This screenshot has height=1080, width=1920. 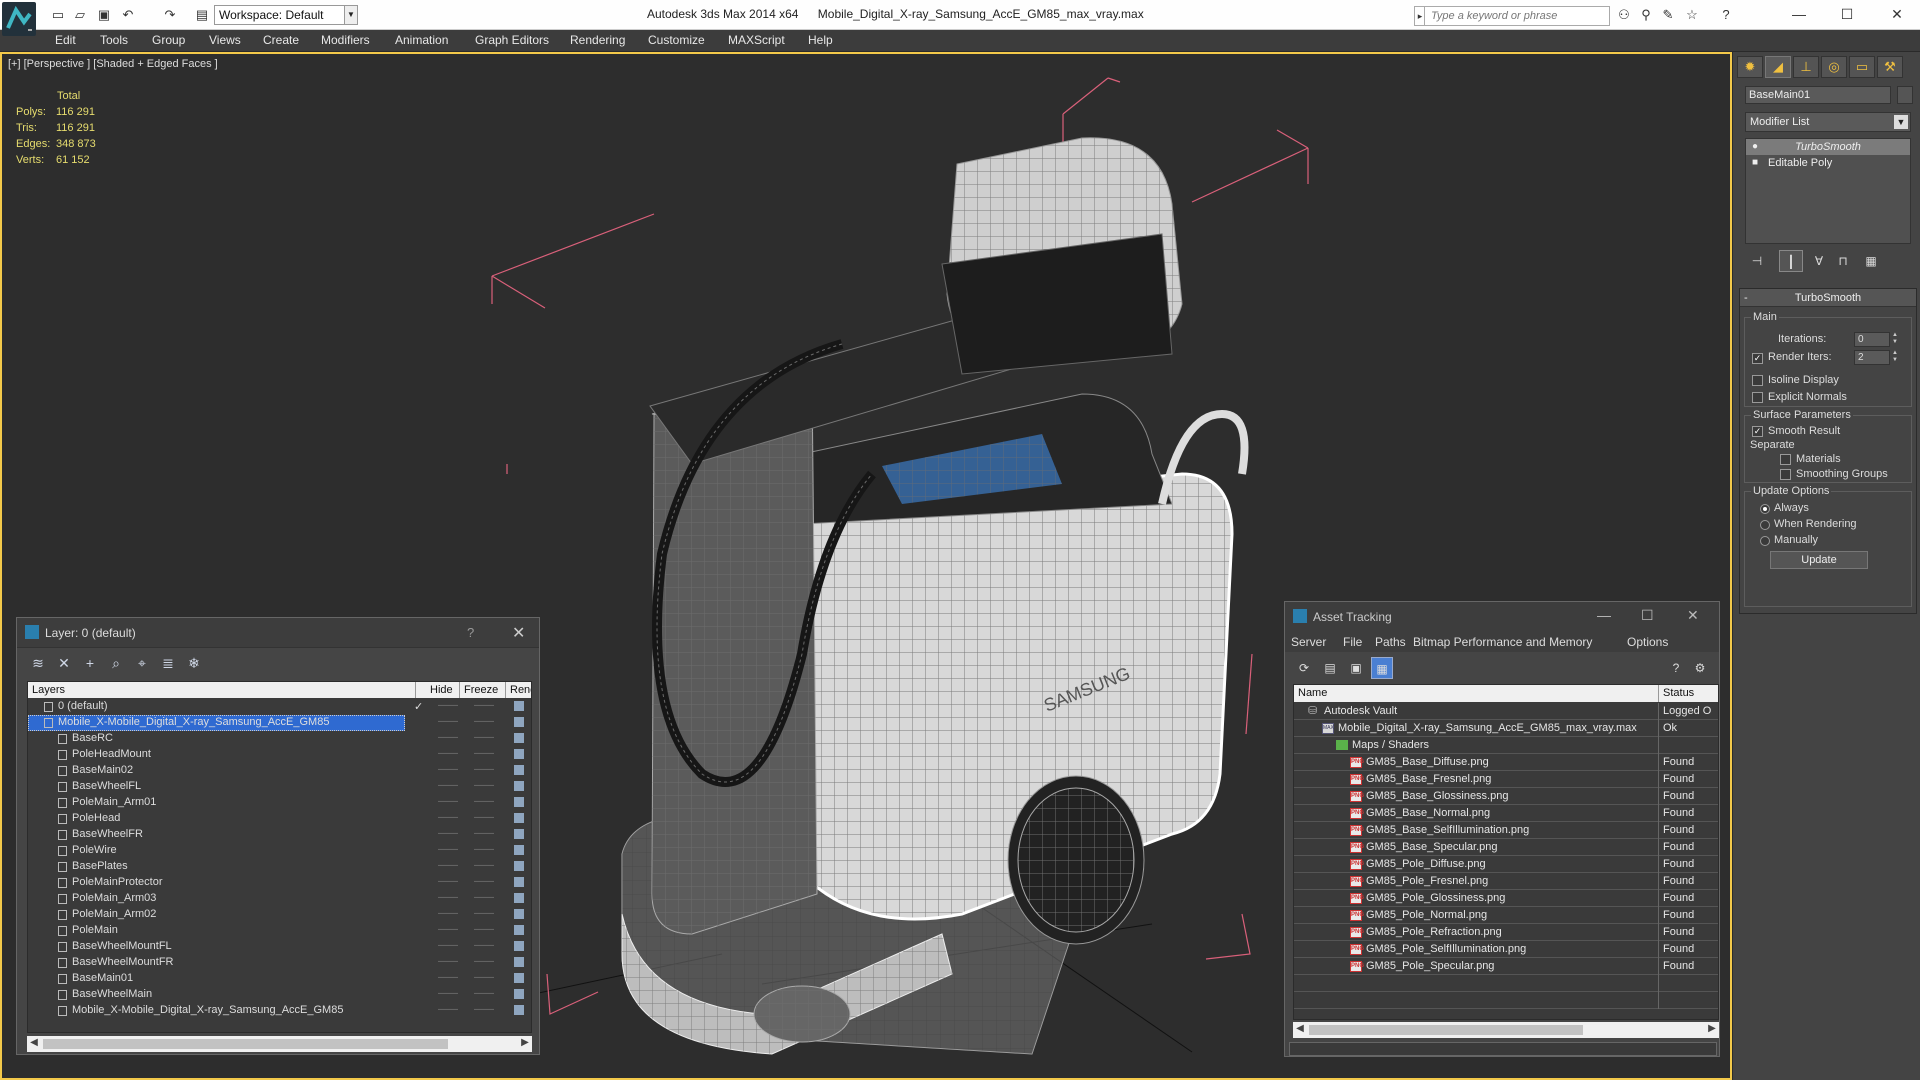 What do you see at coordinates (114, 40) in the screenshot?
I see `menu-tools: Tools` at bounding box center [114, 40].